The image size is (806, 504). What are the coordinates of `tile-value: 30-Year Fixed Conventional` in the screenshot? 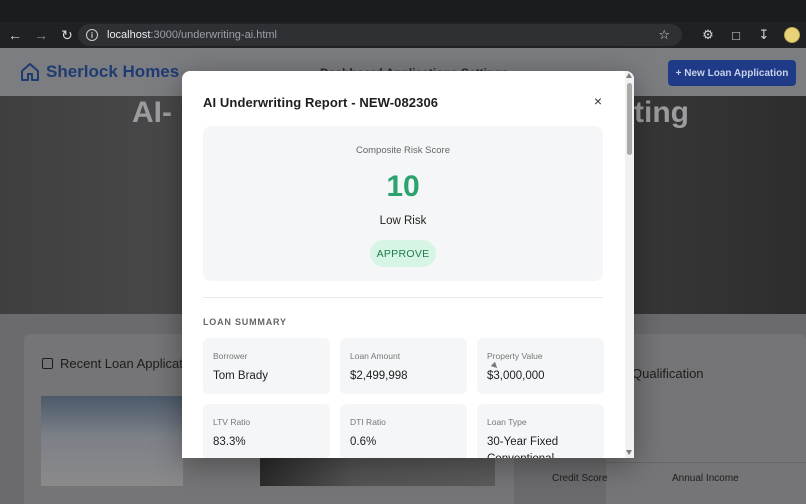 It's located at (523, 447).